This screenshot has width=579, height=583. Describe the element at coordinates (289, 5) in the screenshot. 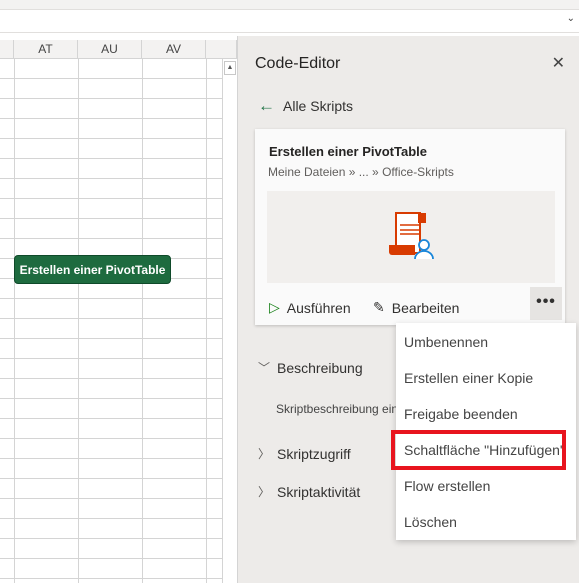

I see `ribbon-strip` at that location.